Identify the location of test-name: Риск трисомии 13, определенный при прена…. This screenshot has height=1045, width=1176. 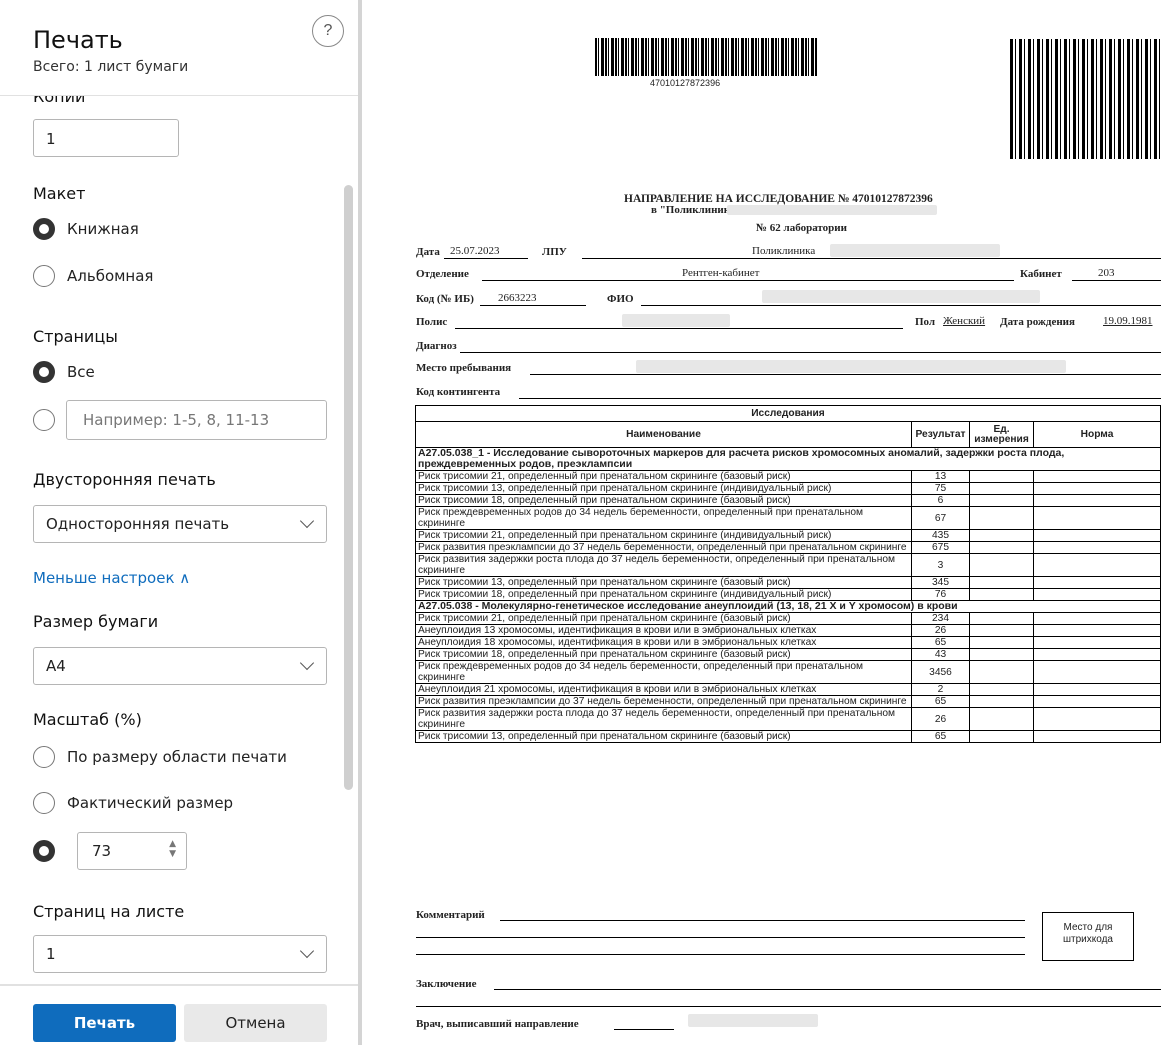
(663, 582).